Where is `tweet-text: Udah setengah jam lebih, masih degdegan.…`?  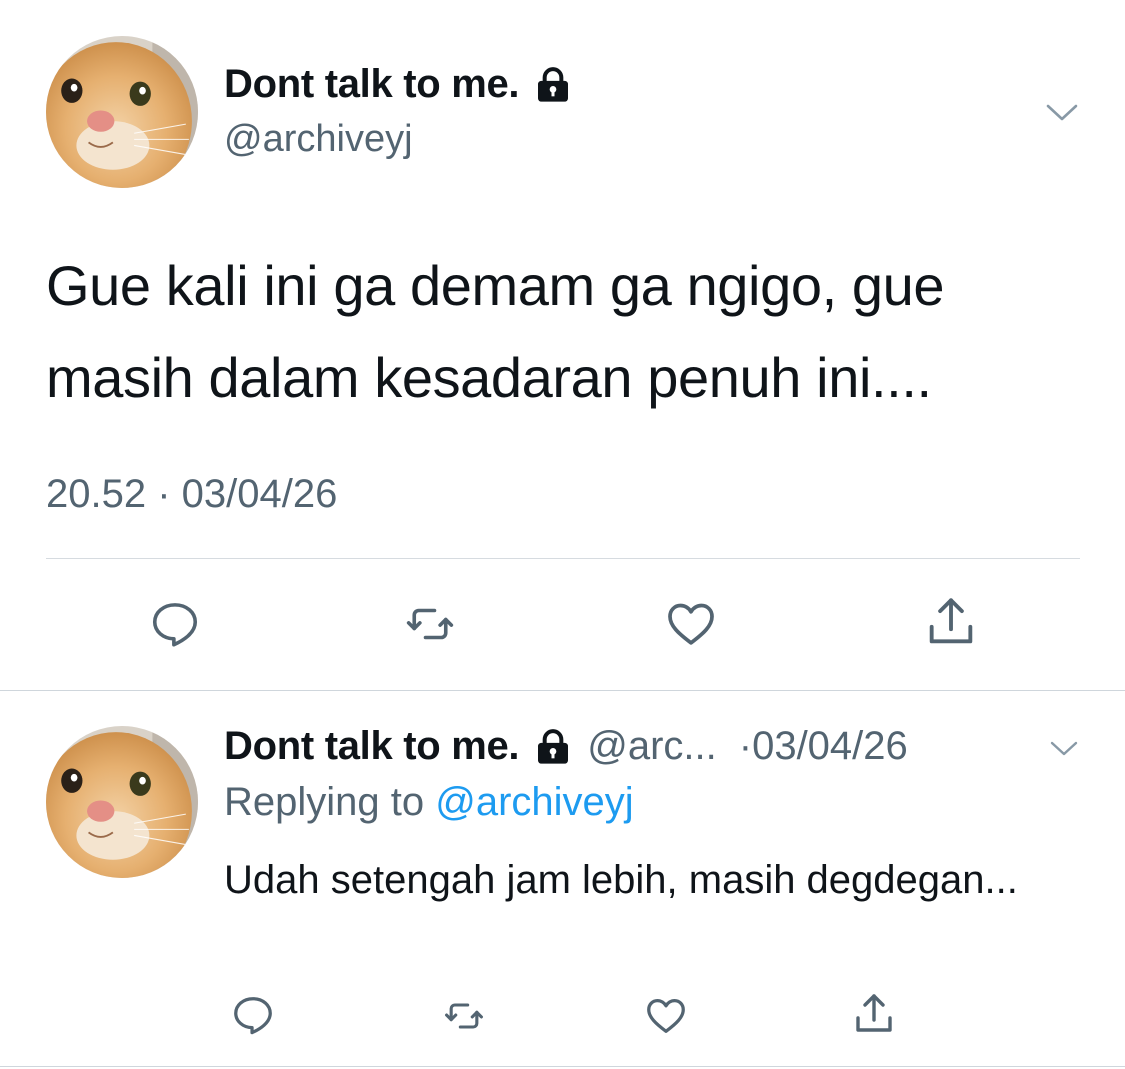
tweet-text: Udah setengah jam lebih, masih degdegan.… is located at coordinates (621, 880).